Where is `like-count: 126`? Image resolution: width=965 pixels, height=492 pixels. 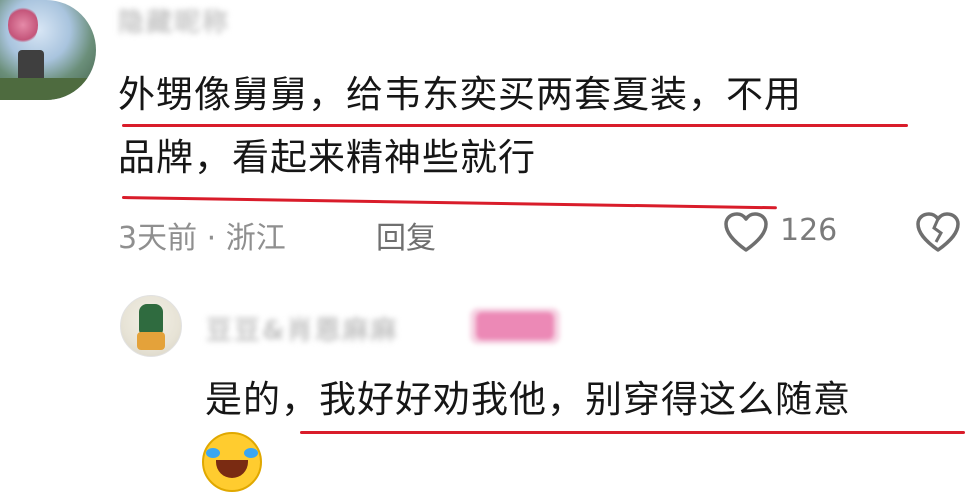 like-count: 126 is located at coordinates (809, 230).